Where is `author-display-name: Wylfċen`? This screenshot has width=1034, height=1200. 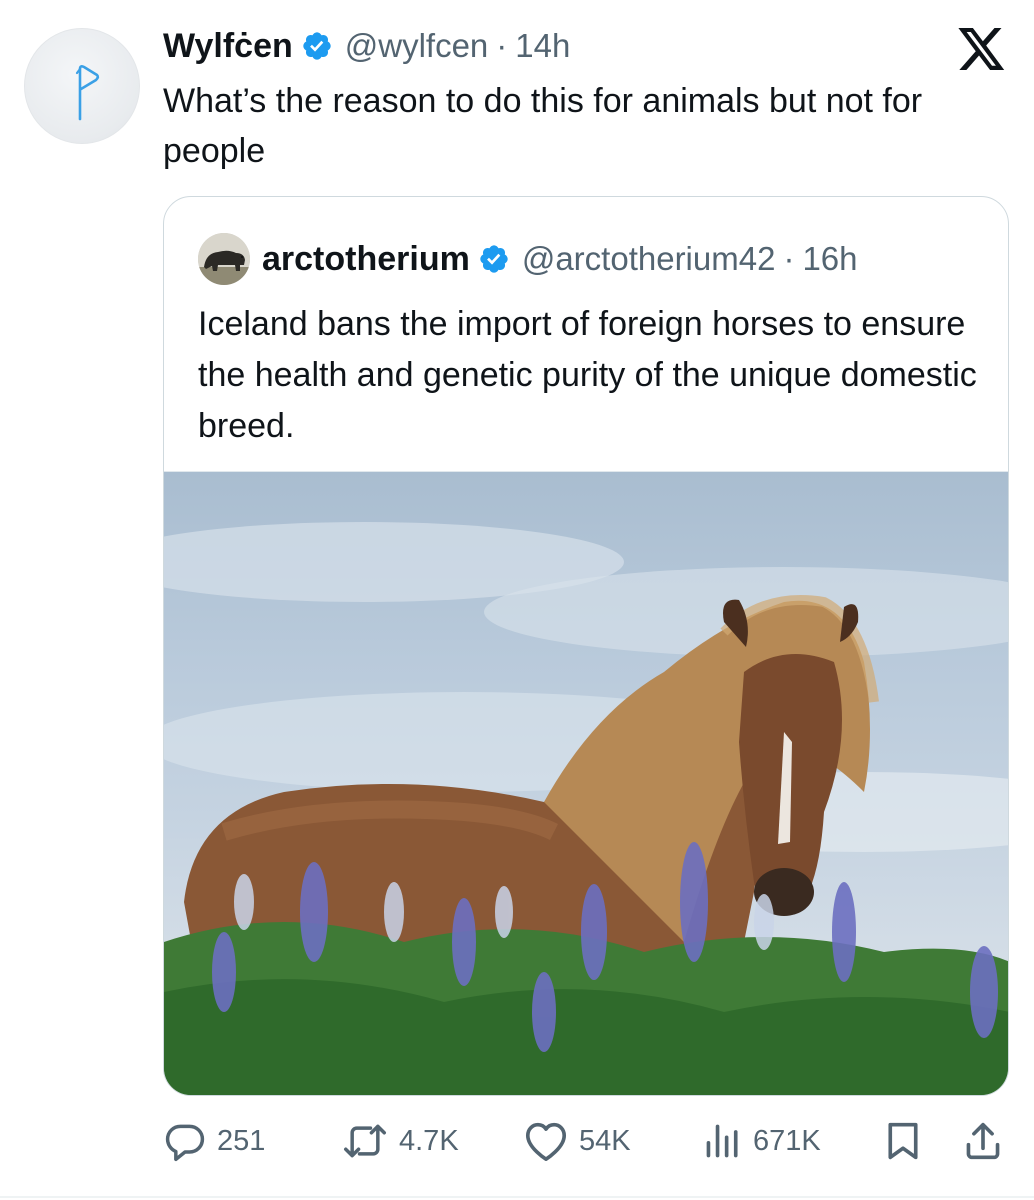 author-display-name: Wylfċen is located at coordinates (228, 46).